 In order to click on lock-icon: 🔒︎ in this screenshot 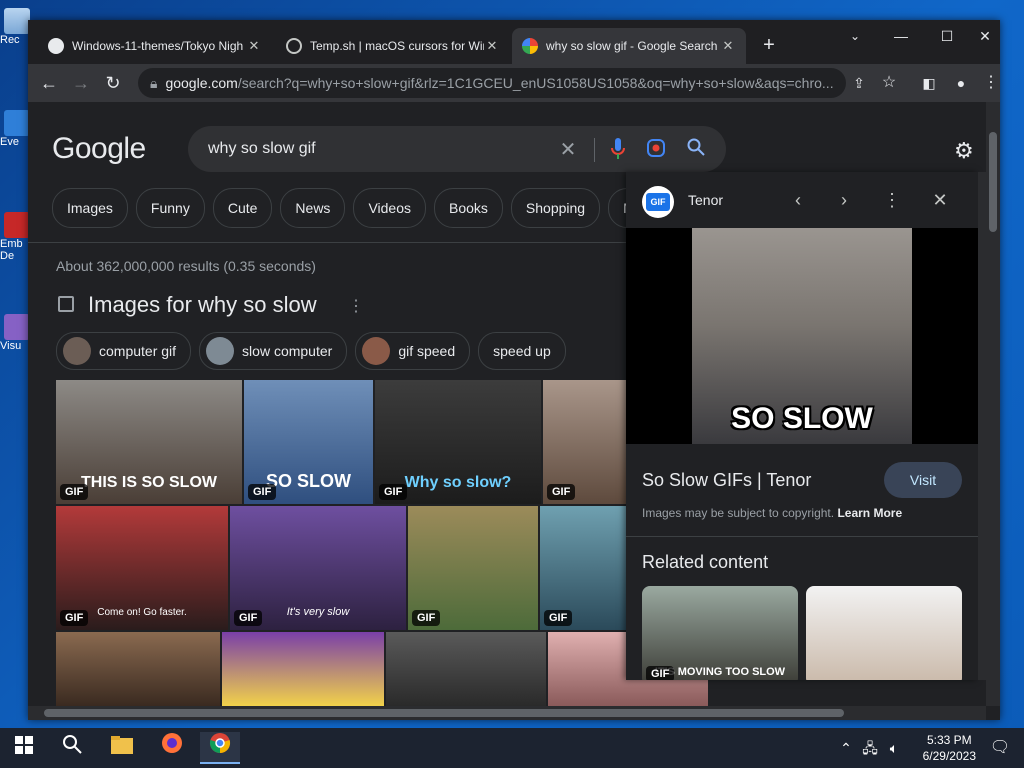, I will do `click(154, 82)`.